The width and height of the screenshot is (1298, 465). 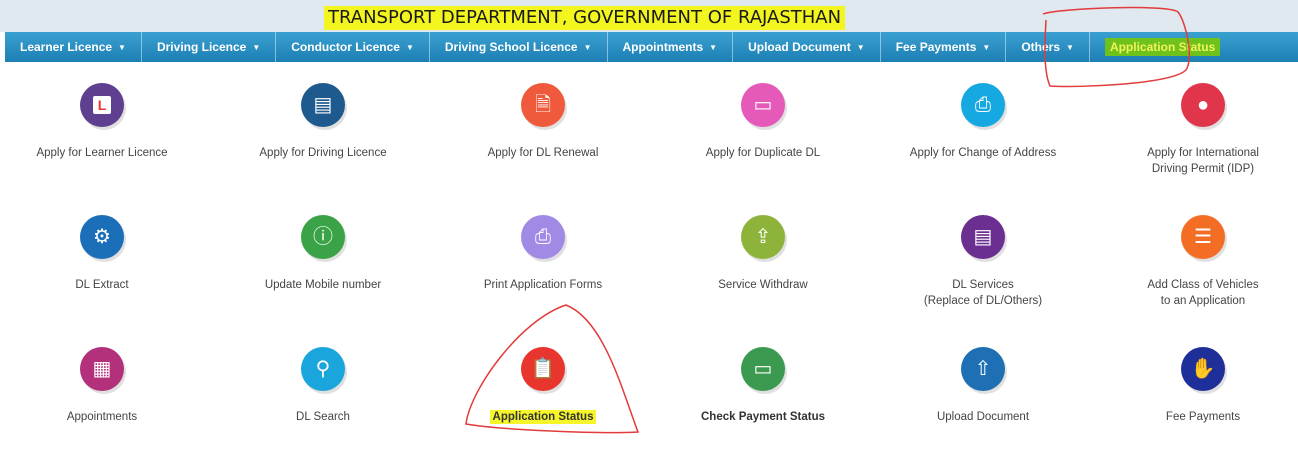 I want to click on tile-apply-dl-renewal: 🗎 Apply for DL Renewal, so click(x=543, y=122).